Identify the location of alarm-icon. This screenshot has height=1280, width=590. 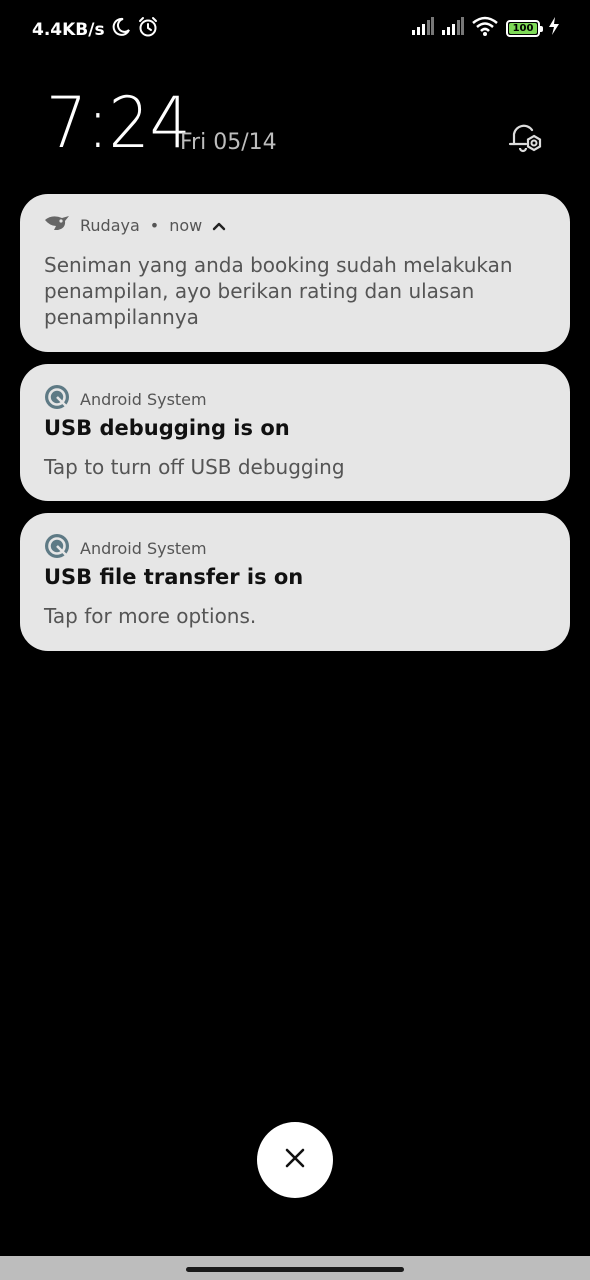
(148, 29).